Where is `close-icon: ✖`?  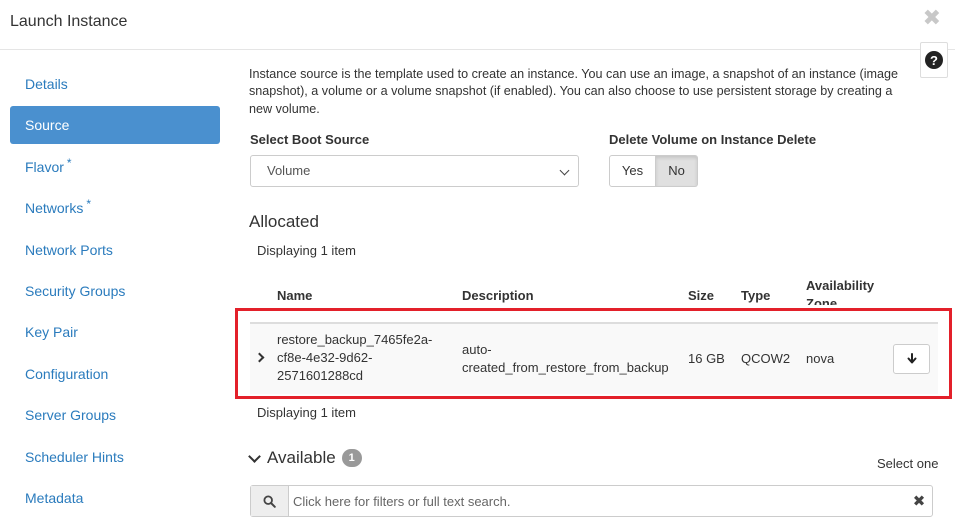
close-icon: ✖ is located at coordinates (932, 18).